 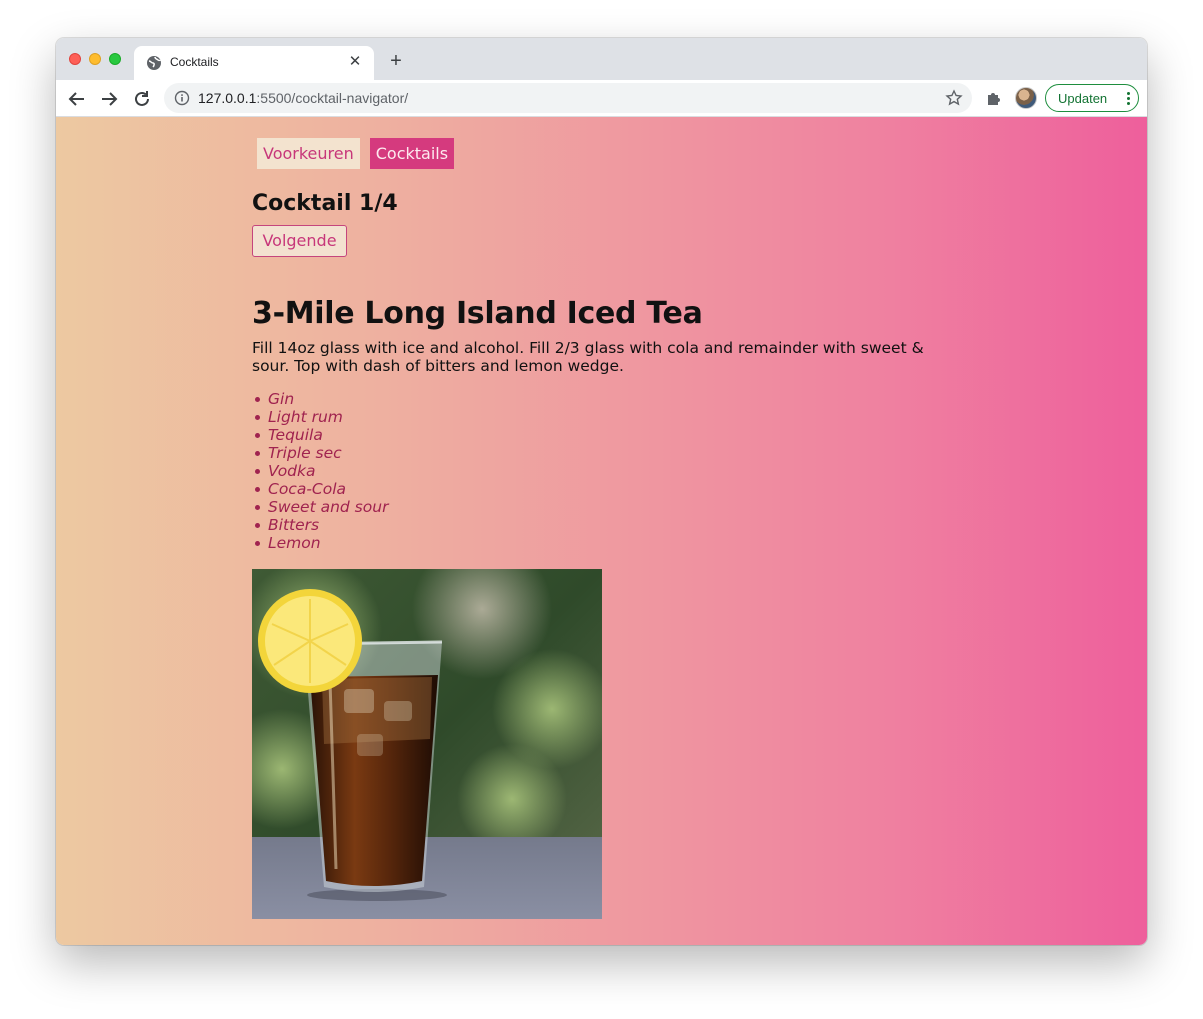 What do you see at coordinates (427, 744) in the screenshot?
I see `cocktail-photo` at bounding box center [427, 744].